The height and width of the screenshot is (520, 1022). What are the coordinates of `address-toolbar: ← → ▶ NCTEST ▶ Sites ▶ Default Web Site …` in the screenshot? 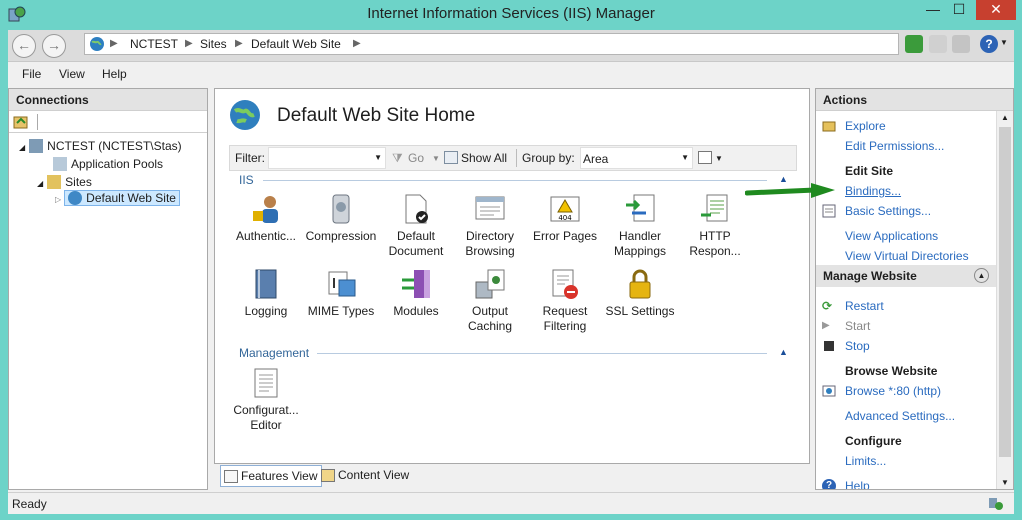 It's located at (511, 46).